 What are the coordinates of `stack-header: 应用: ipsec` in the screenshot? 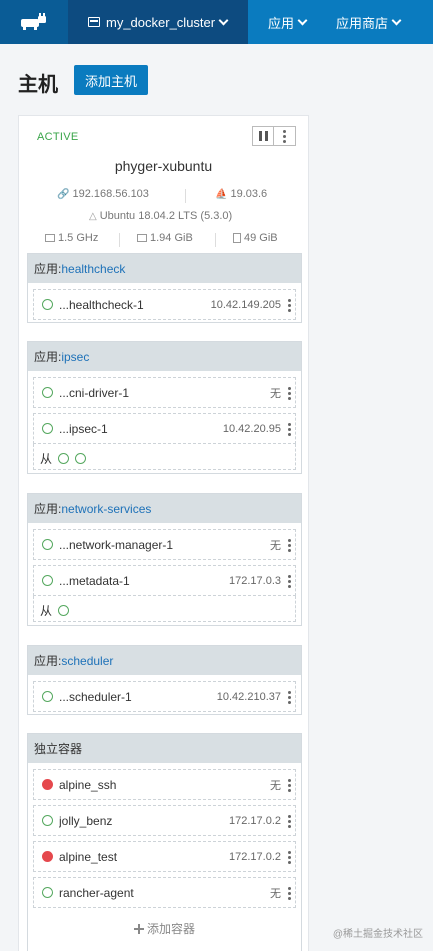 It's located at (164, 356).